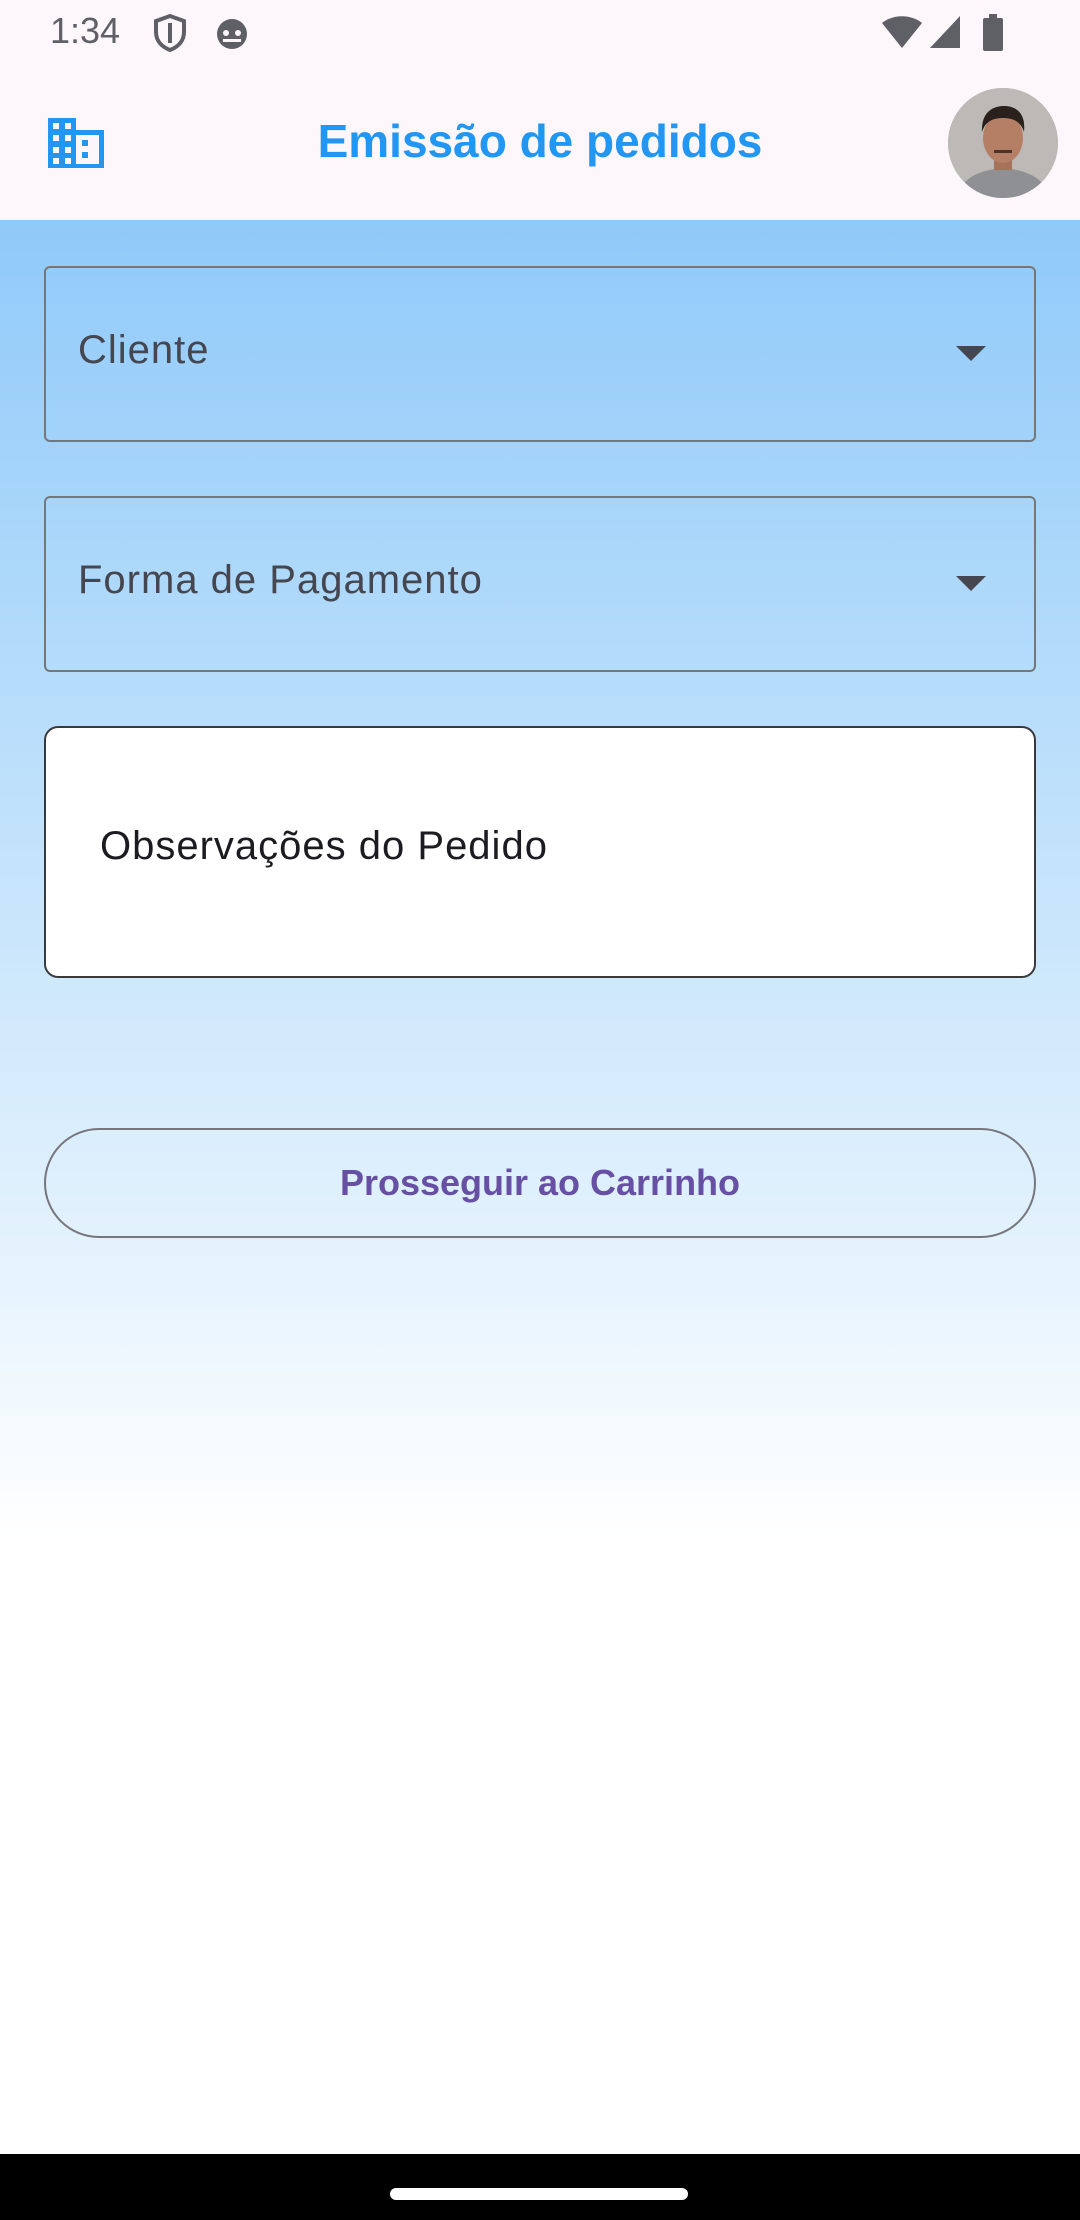 The height and width of the screenshot is (2220, 1080). Describe the element at coordinates (324, 846) in the screenshot. I see `observacoes-label: Observações do Pedido` at that location.